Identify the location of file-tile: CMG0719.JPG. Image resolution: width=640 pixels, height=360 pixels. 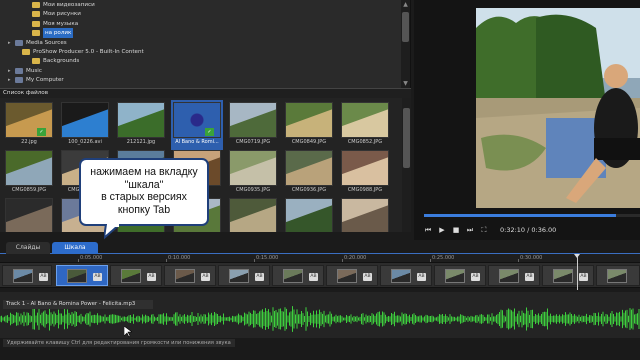
(253, 125).